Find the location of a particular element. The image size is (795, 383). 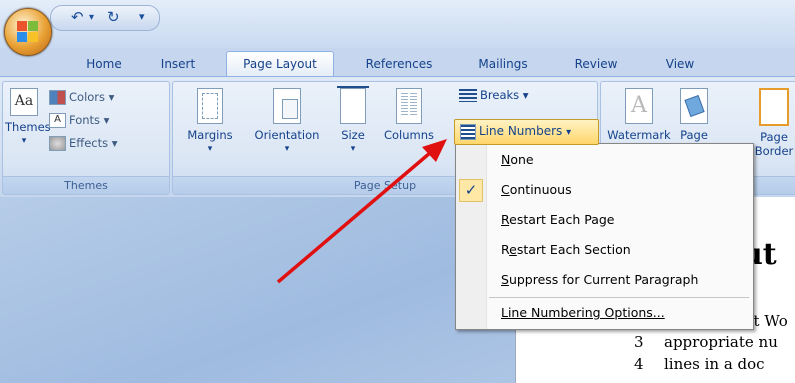

colors-button: Colors ▾ is located at coordinates (81, 97).